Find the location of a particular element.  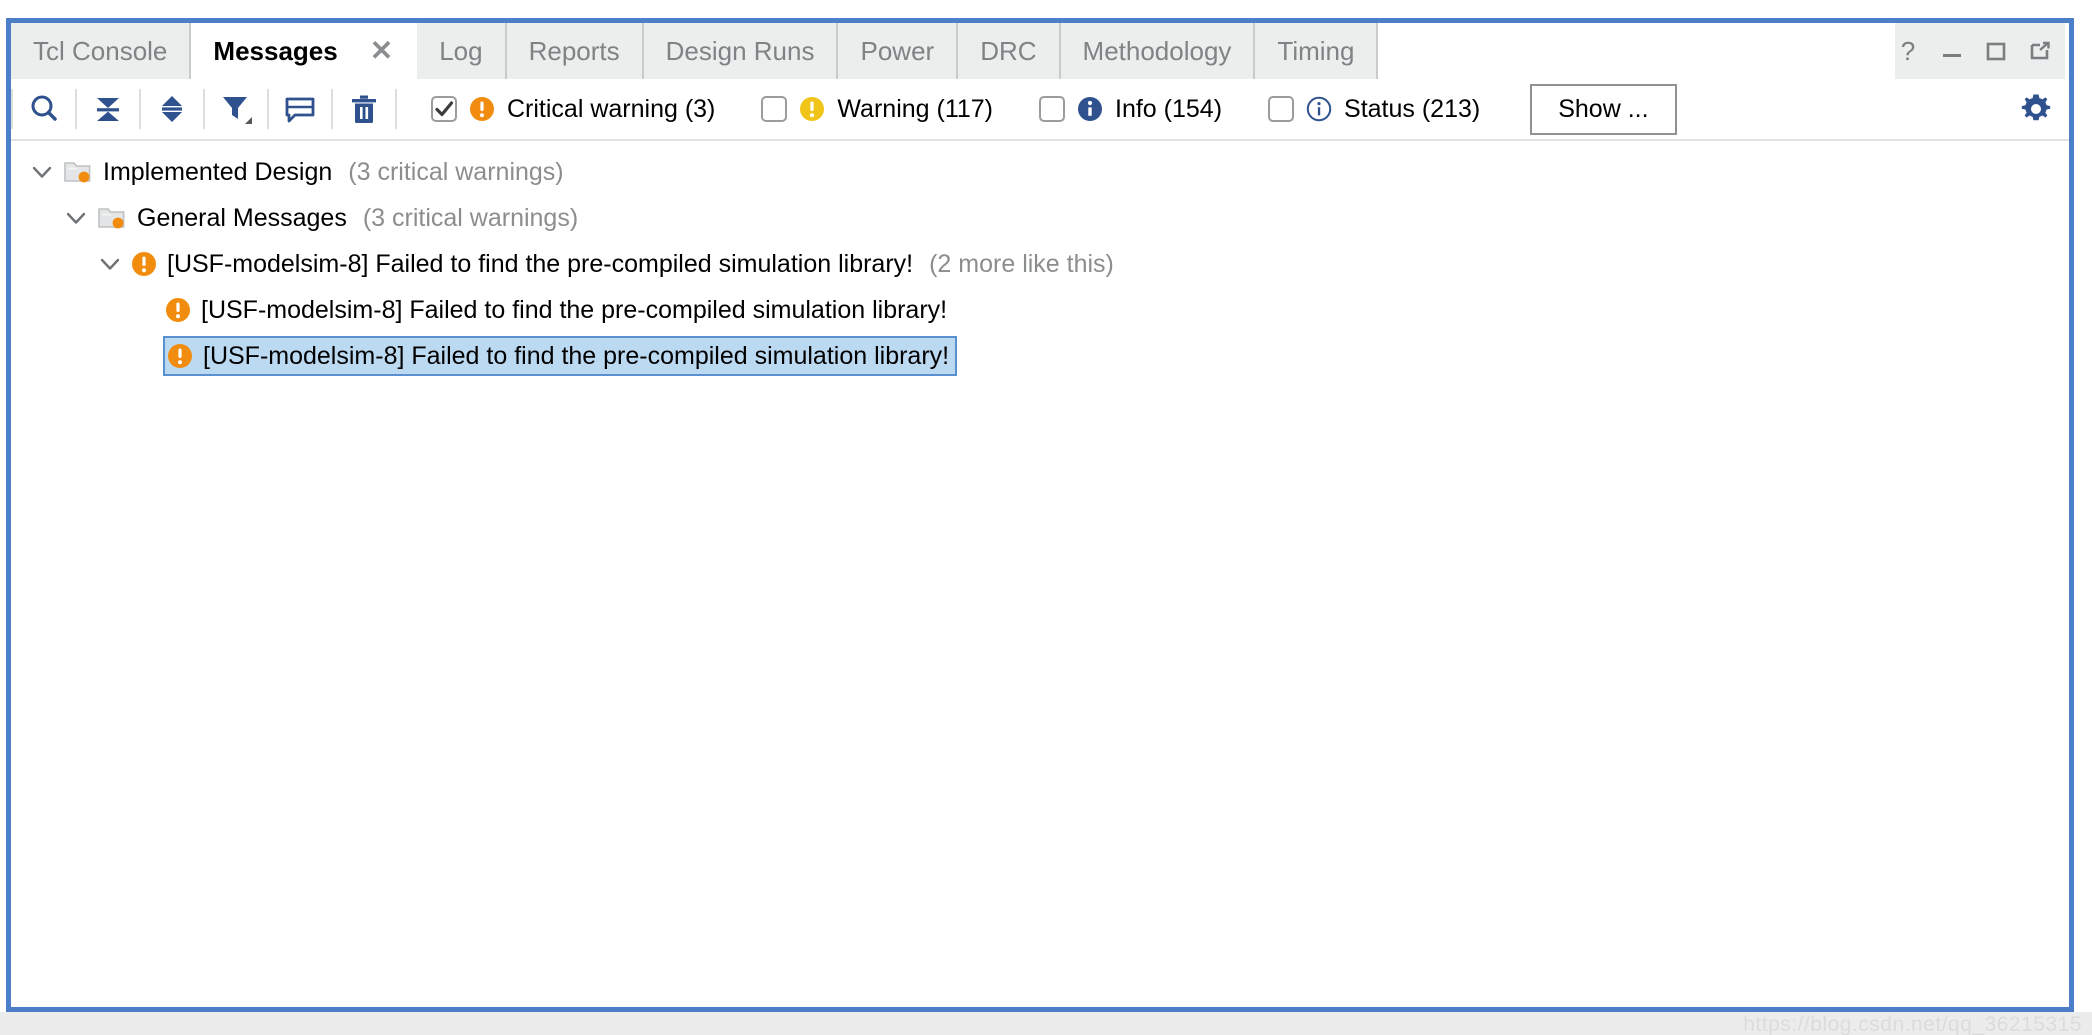

tab-tcl-console: Tcl Console is located at coordinates (101, 51).